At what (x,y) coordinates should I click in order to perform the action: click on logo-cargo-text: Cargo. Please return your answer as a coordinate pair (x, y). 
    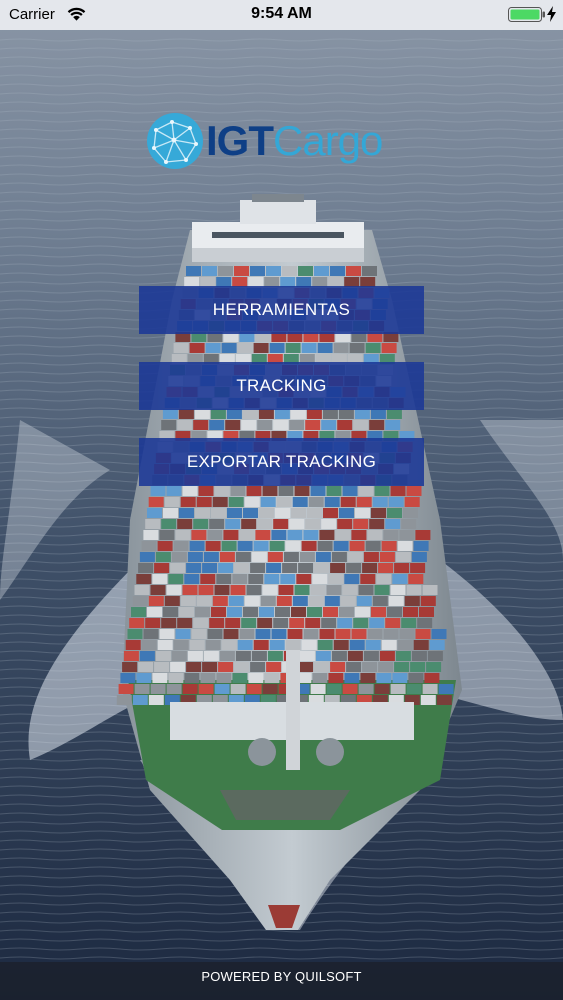
    Looking at the image, I should click on (328, 140).